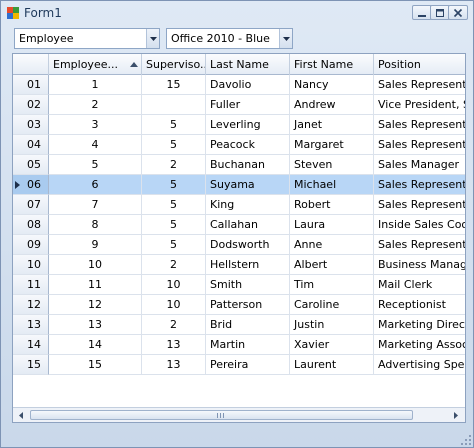  What do you see at coordinates (419, 105) in the screenshot?
I see `cell-position: Vice President, Sales` at bounding box center [419, 105].